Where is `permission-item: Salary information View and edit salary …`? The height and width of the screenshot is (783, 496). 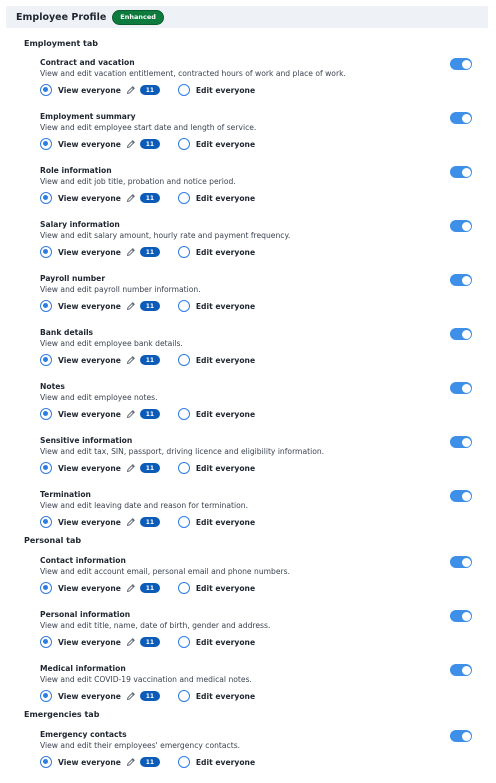 permission-item: Salary information View and edit salary … is located at coordinates (256, 247).